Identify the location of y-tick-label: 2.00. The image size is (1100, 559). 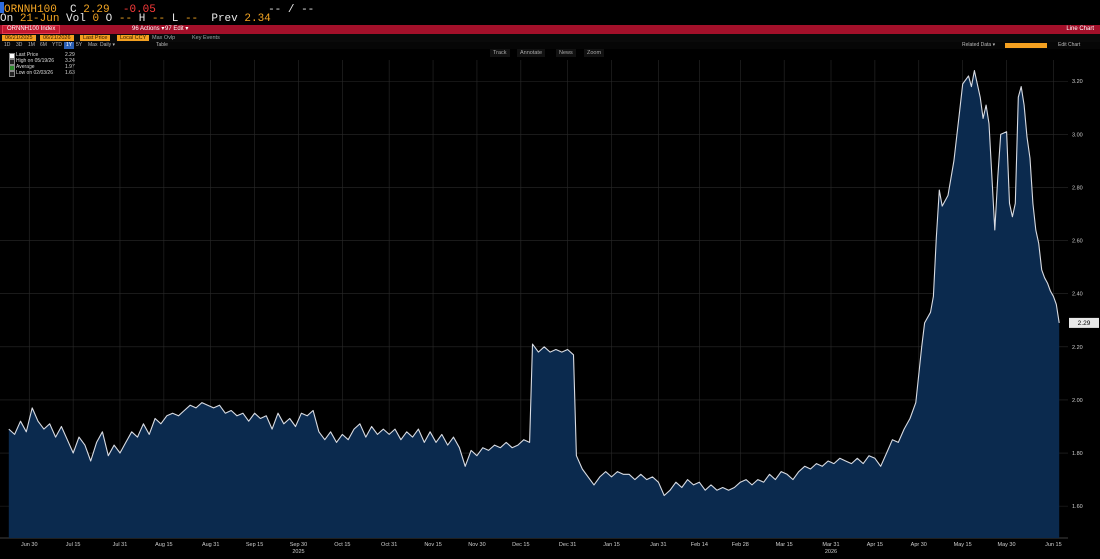
(1077, 401).